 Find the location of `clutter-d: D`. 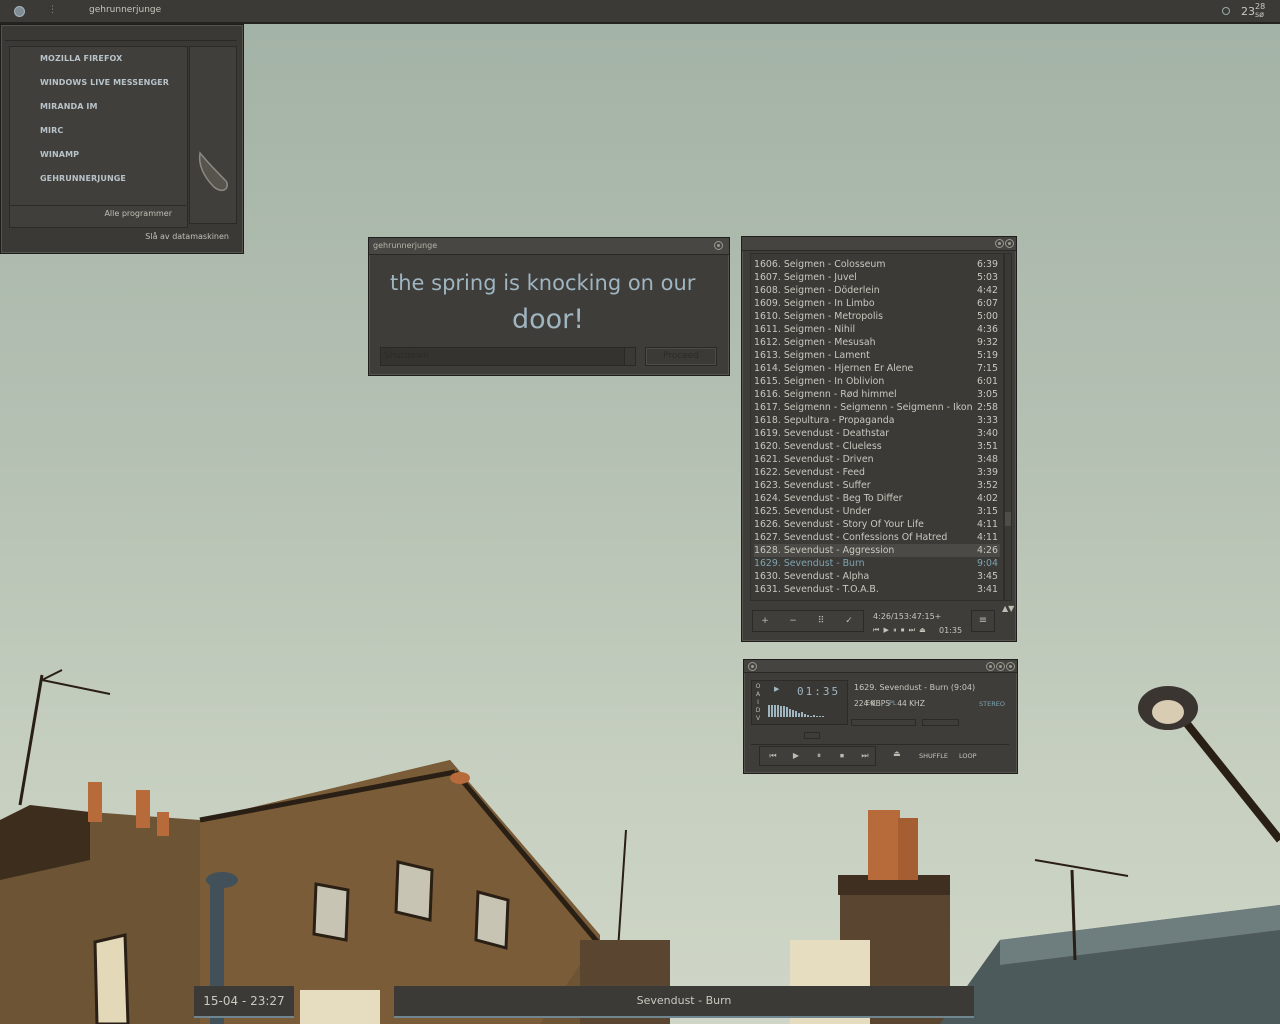

clutter-d: D is located at coordinates (758, 711).